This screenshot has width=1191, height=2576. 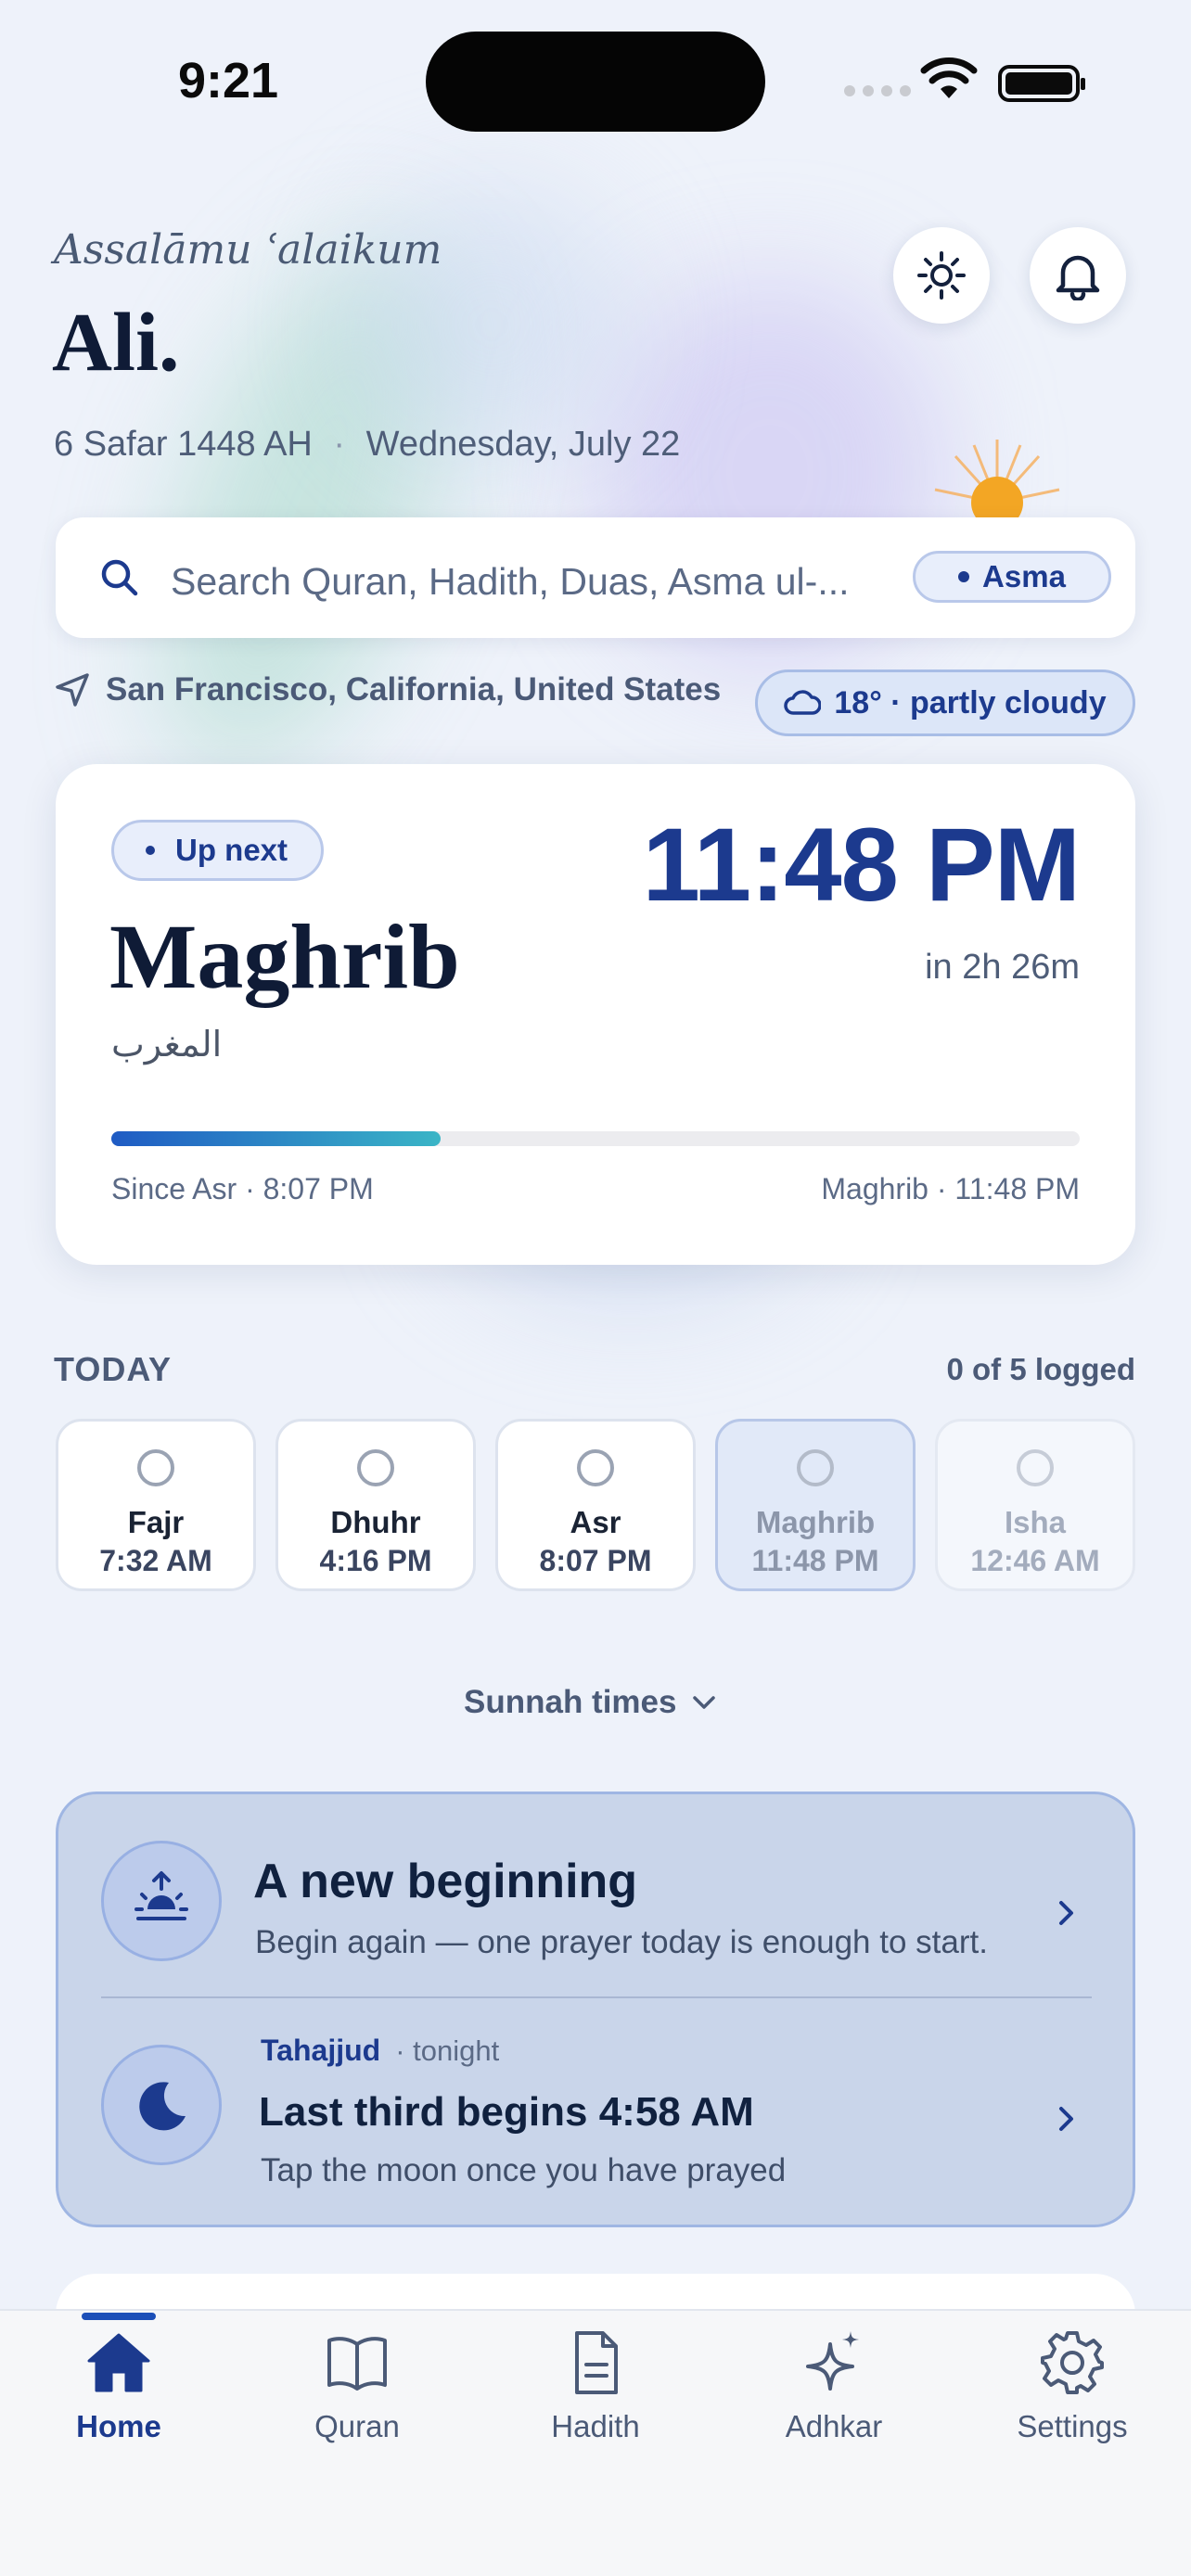 I want to click on document-icon, so click(x=597, y=2362).